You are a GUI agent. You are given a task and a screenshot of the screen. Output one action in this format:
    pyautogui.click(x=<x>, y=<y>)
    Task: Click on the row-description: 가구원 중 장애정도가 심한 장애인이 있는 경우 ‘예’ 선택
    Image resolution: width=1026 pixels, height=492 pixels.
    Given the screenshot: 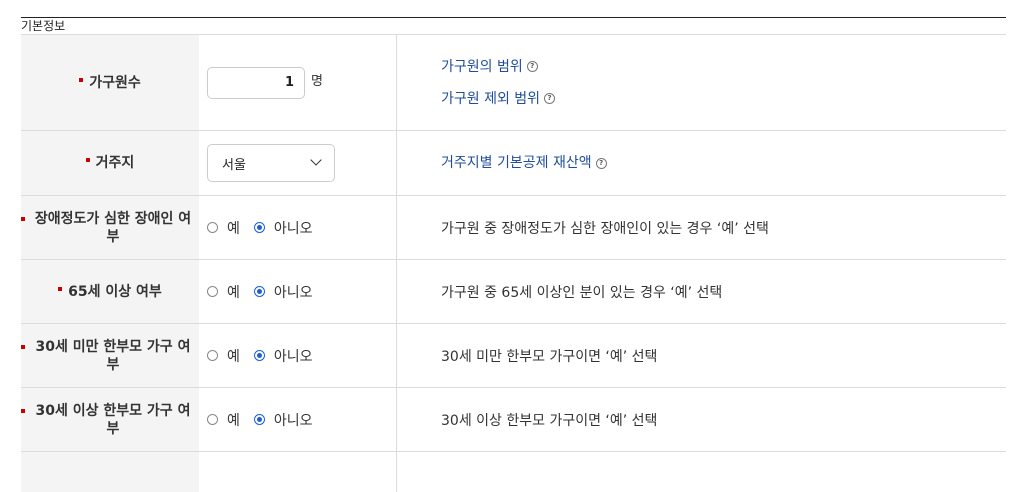 What is the action you would take?
    pyautogui.click(x=605, y=228)
    